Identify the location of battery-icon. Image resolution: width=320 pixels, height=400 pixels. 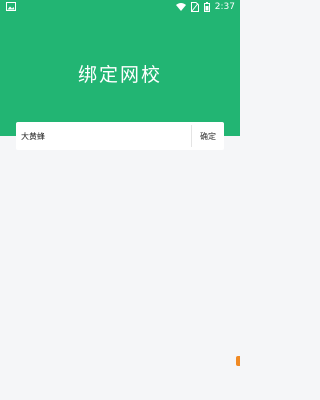
(206, 7).